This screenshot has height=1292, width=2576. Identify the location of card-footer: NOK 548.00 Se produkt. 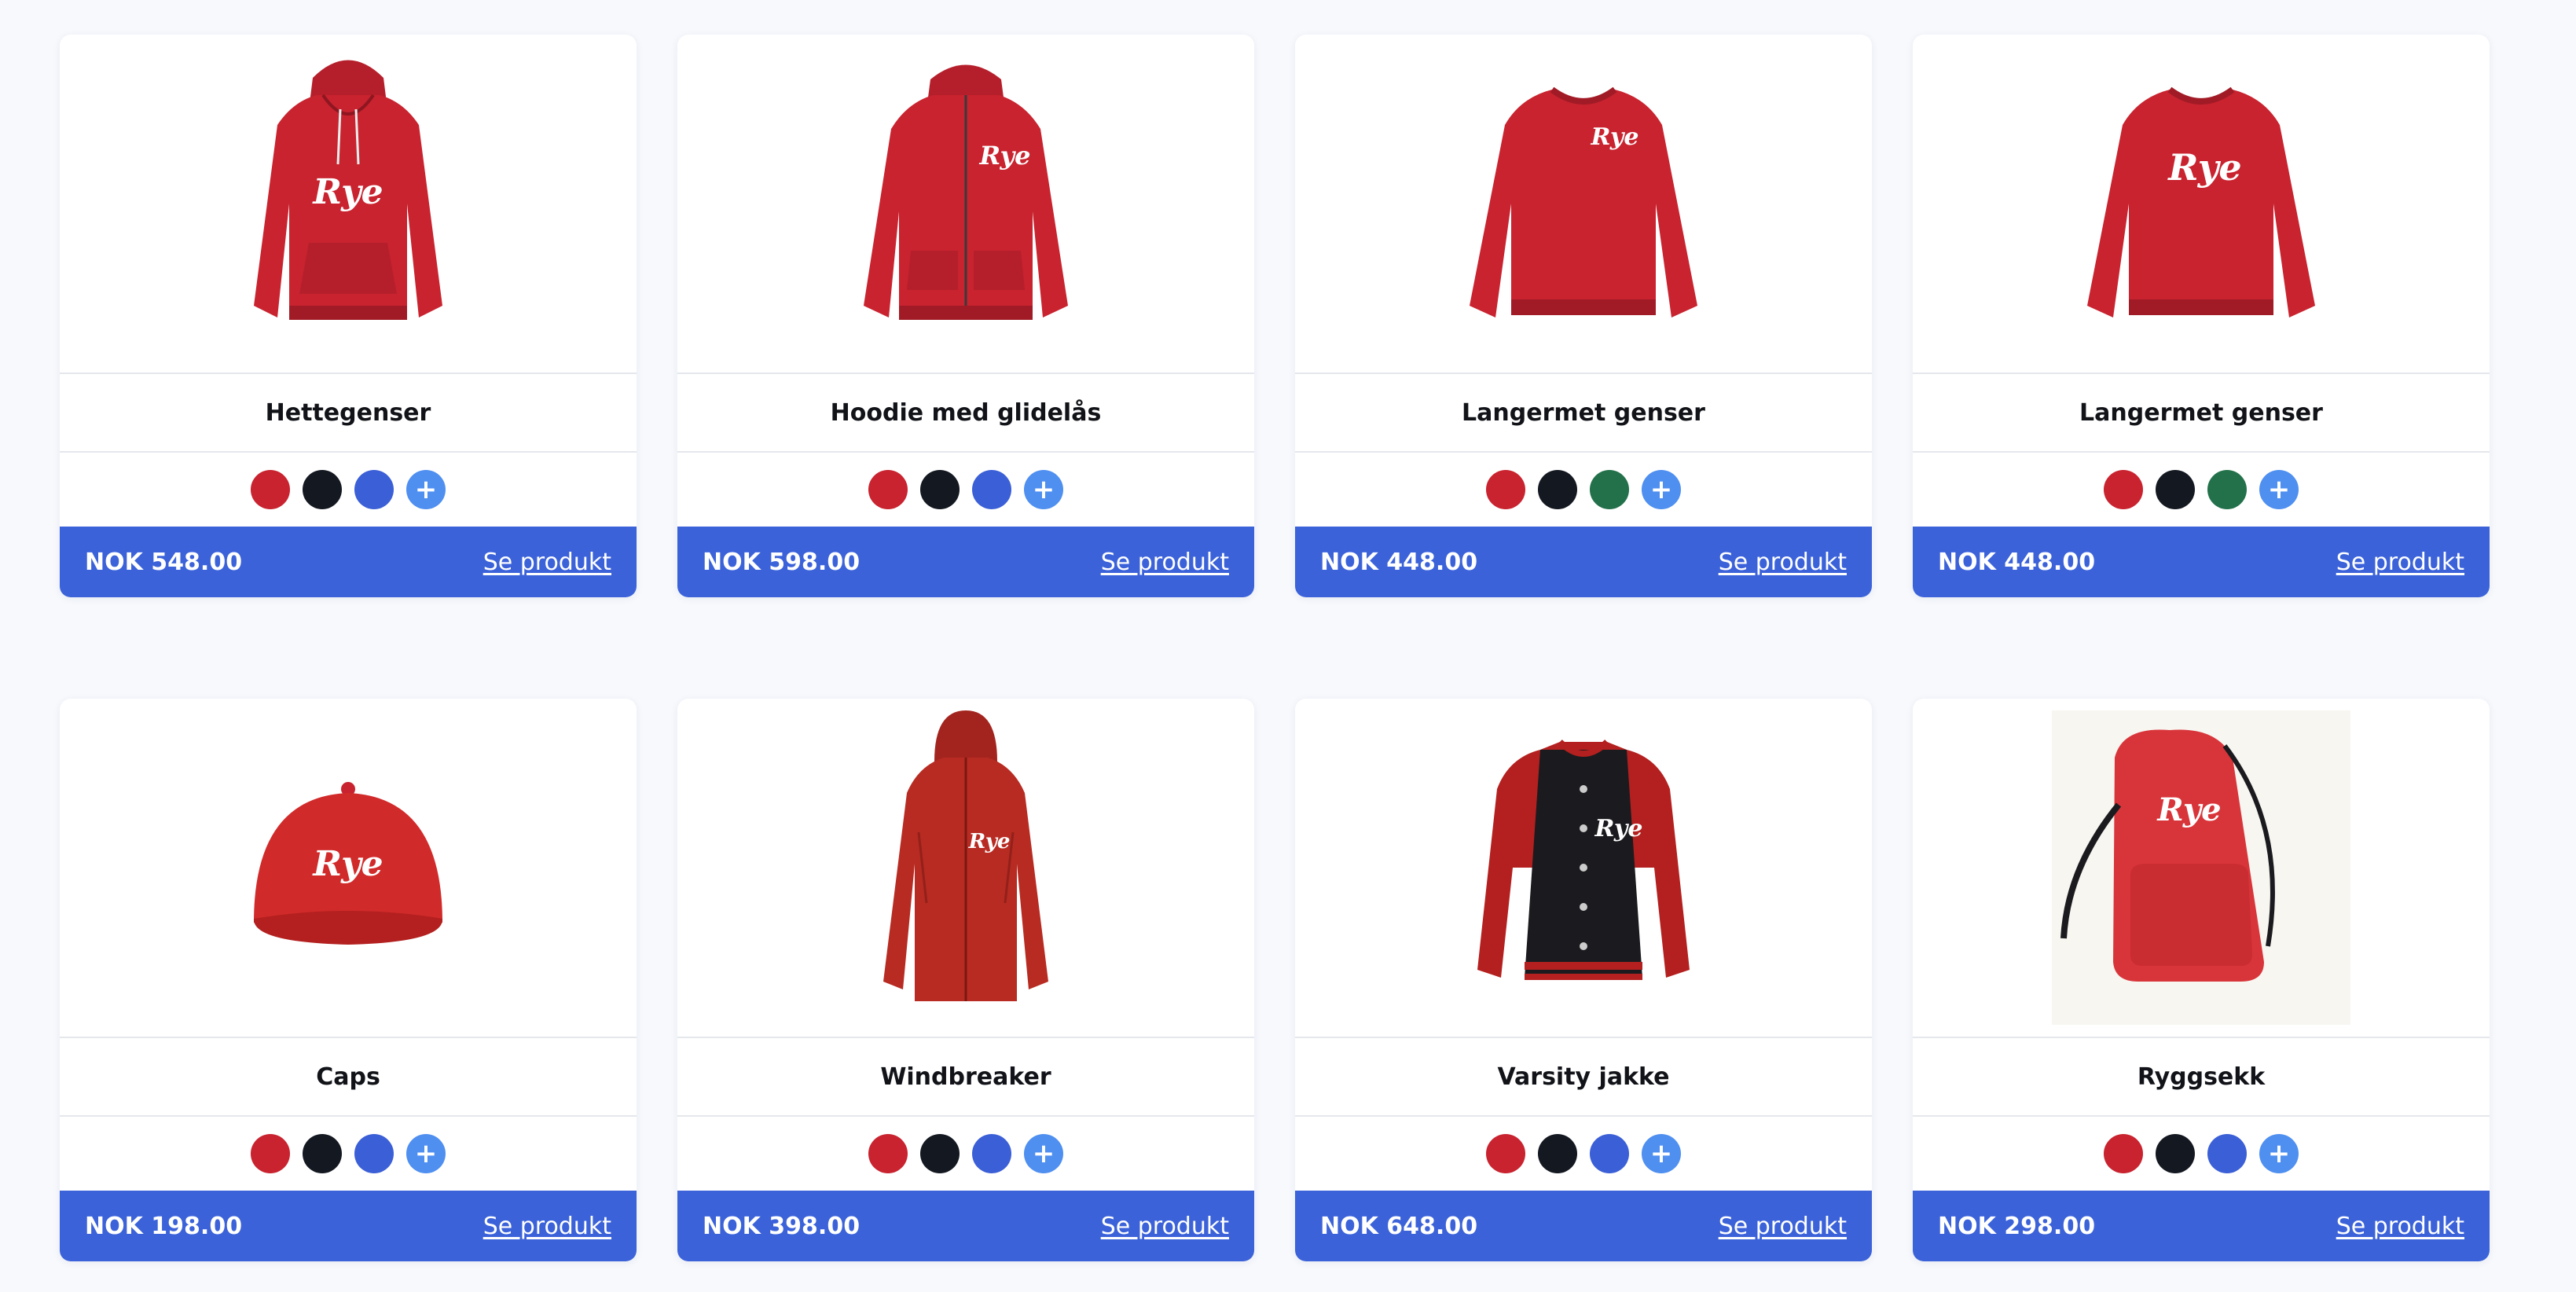
(348, 562).